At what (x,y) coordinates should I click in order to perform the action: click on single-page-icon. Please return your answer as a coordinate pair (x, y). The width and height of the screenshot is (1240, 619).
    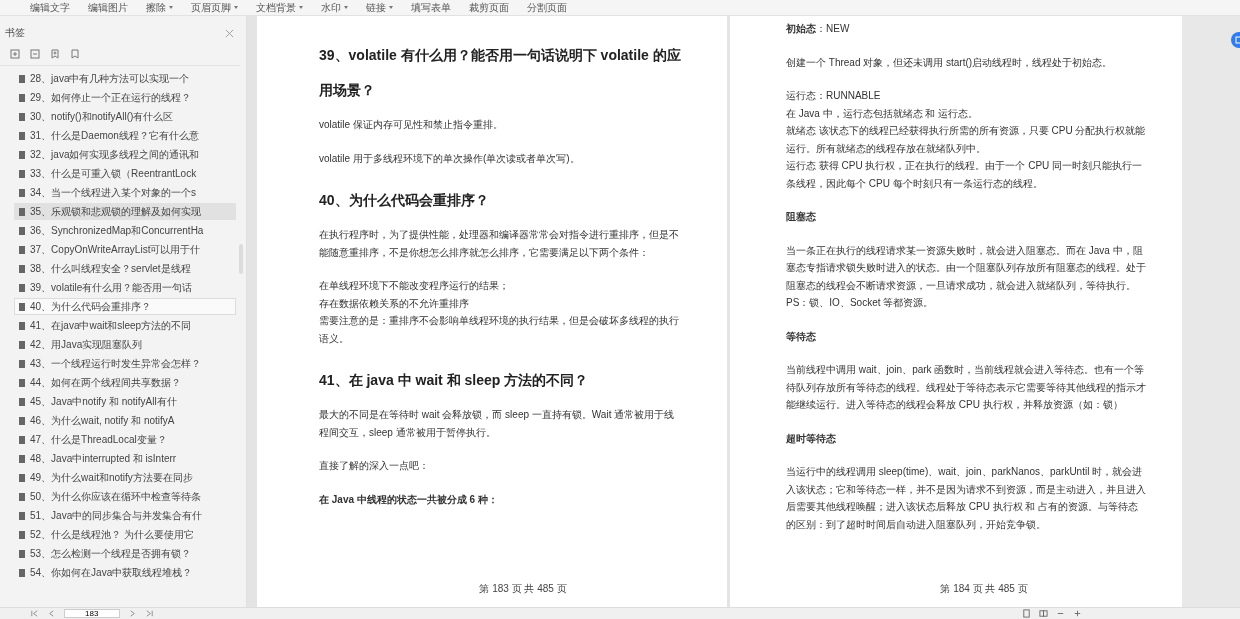
    Looking at the image, I should click on (1026, 613).